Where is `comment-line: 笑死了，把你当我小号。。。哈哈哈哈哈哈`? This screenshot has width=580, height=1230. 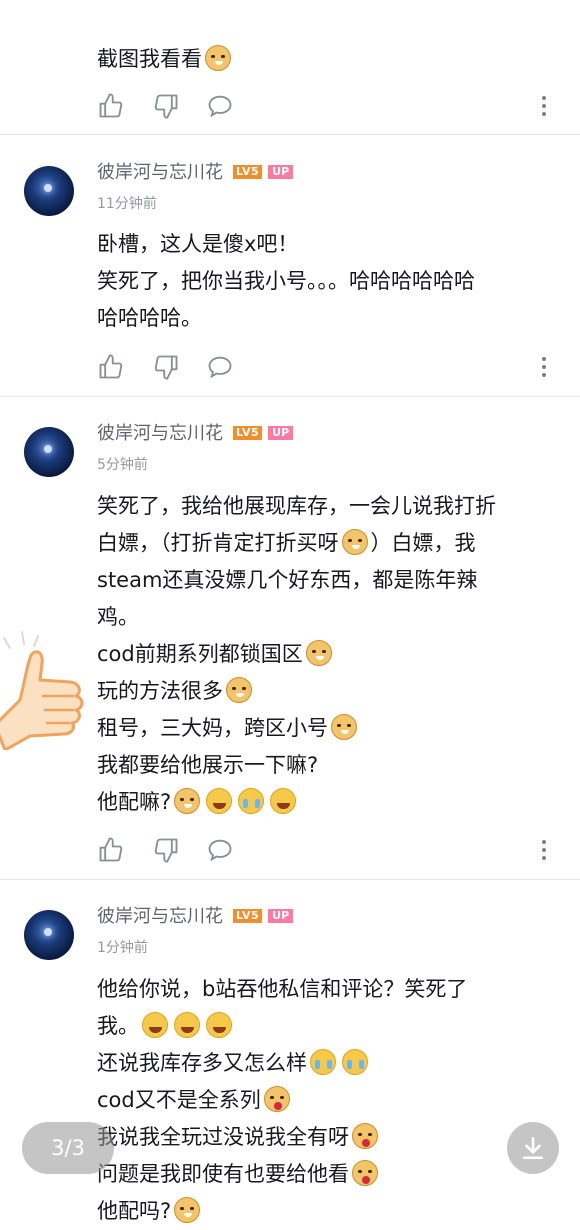
comment-line: 笑死了，把你当我小号。。。哈哈哈哈哈哈 is located at coordinates (286, 281).